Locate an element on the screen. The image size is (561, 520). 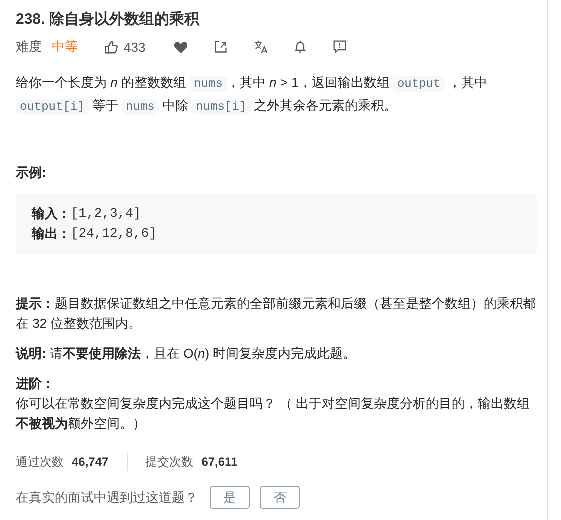
note-paragraph: 提示：题目数据保证数组之中任意元素的全部前缀元素和后缀（甚至是整个数组）的乘积都在 32 位整数范围内。 is located at coordinates (276, 314).